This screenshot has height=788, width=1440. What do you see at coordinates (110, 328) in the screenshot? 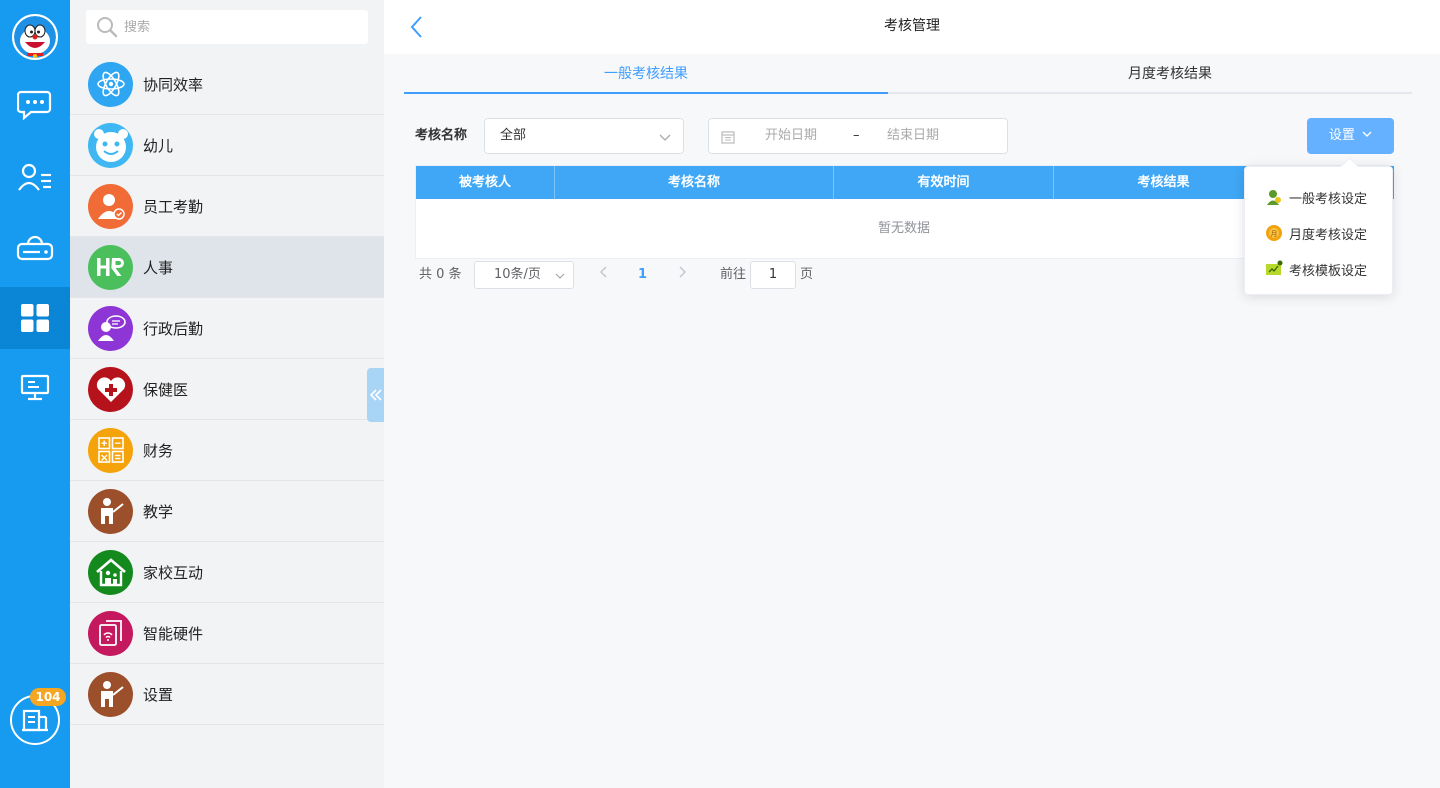
I see `admin-icon` at bounding box center [110, 328].